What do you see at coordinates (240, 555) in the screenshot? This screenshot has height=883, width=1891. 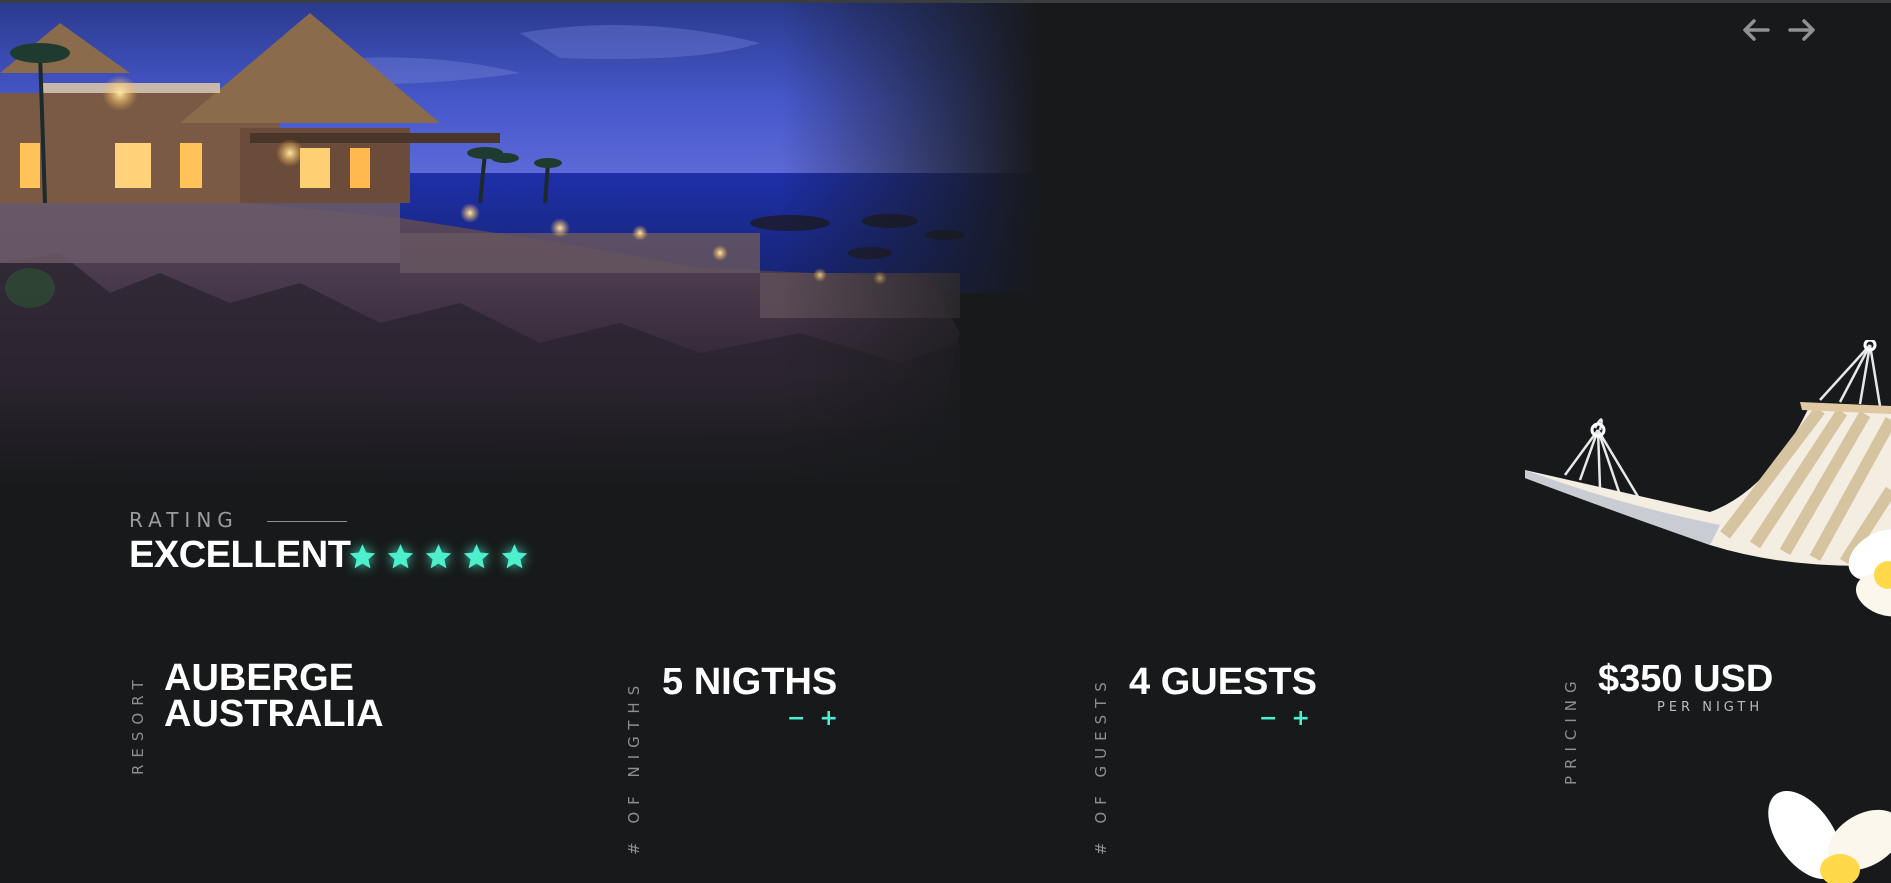 I see `rating-value: EXCELLENT` at bounding box center [240, 555].